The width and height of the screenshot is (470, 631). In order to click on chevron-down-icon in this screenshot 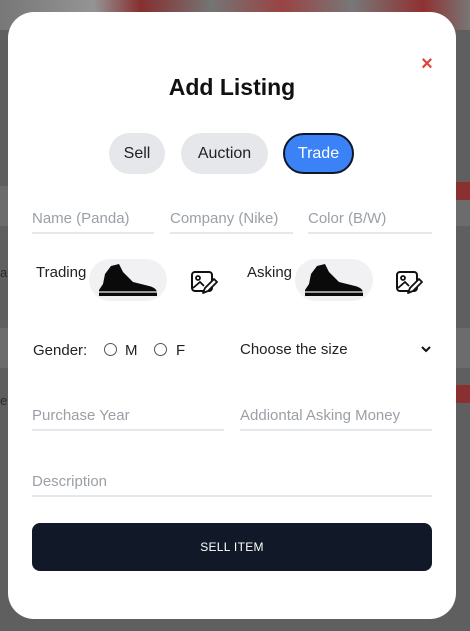, I will do `click(426, 349)`.